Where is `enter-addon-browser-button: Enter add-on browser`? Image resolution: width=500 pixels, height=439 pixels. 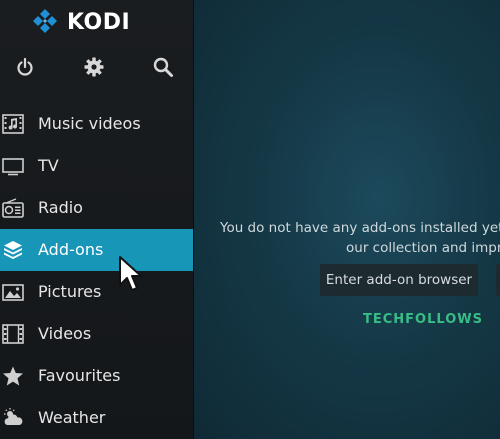 enter-addon-browser-button: Enter add-on browser is located at coordinates (399, 280).